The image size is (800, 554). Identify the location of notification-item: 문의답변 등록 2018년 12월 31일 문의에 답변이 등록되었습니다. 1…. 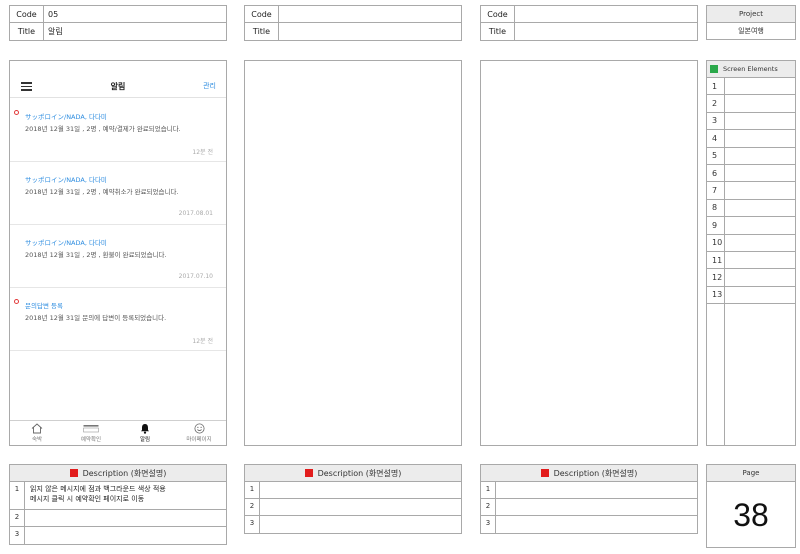
(118, 319).